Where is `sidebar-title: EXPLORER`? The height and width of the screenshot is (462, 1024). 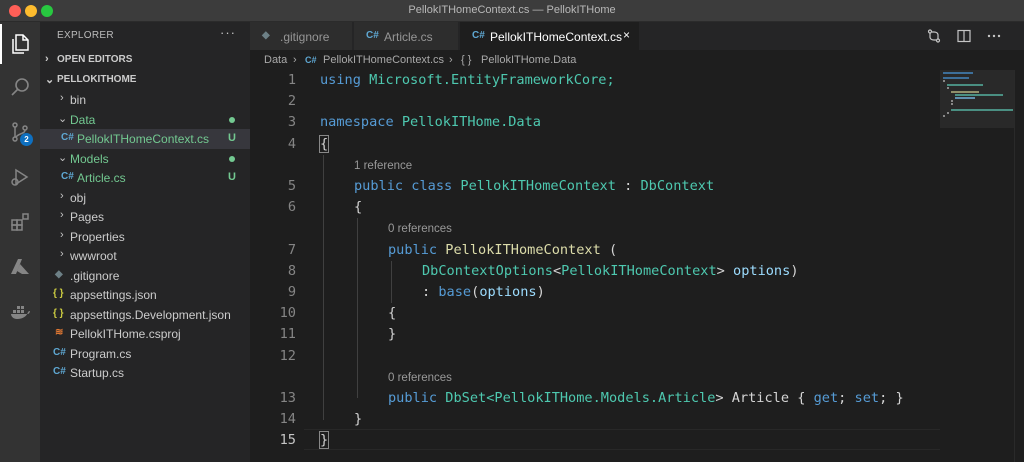
sidebar-title: EXPLORER is located at coordinates (85, 35).